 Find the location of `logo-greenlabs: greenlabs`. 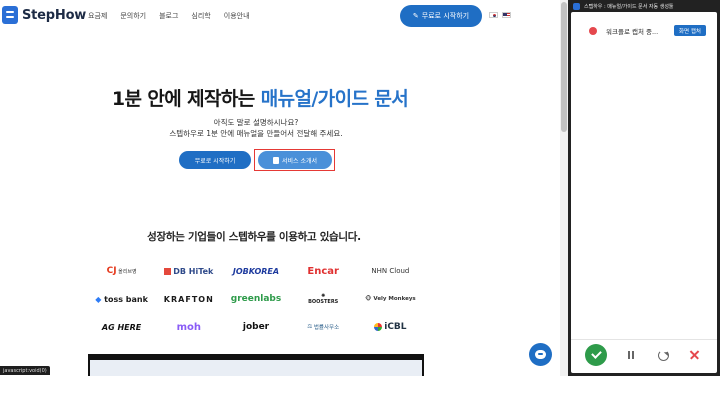

logo-greenlabs: greenlabs is located at coordinates (256, 299).